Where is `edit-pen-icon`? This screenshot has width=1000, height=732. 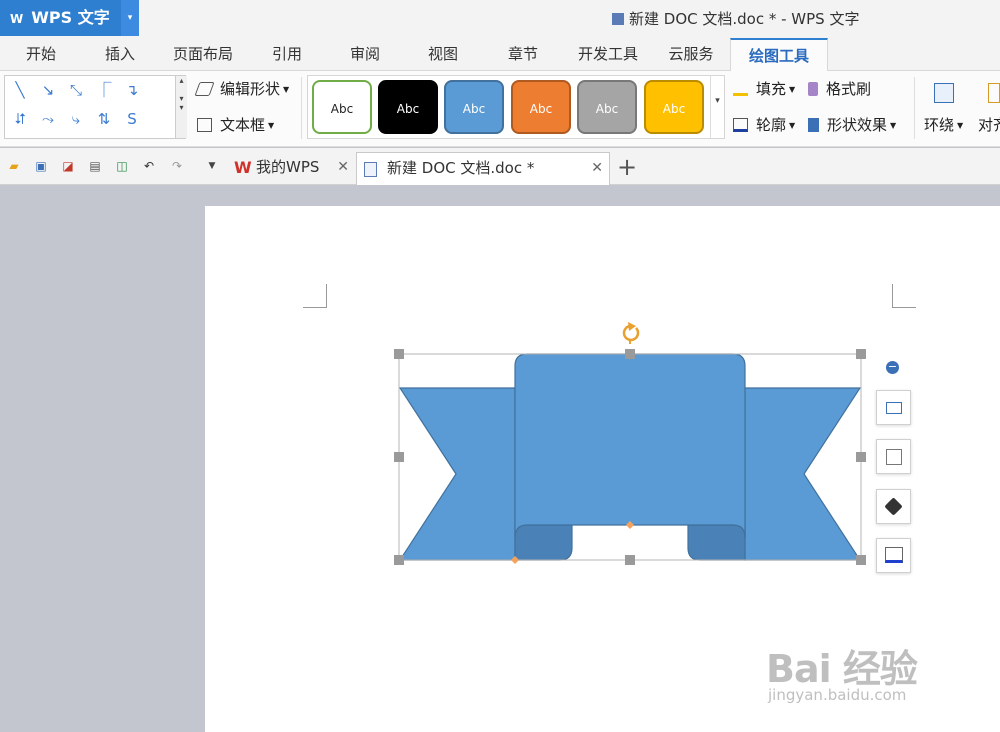
edit-pen-icon is located at coordinates (893, 457).